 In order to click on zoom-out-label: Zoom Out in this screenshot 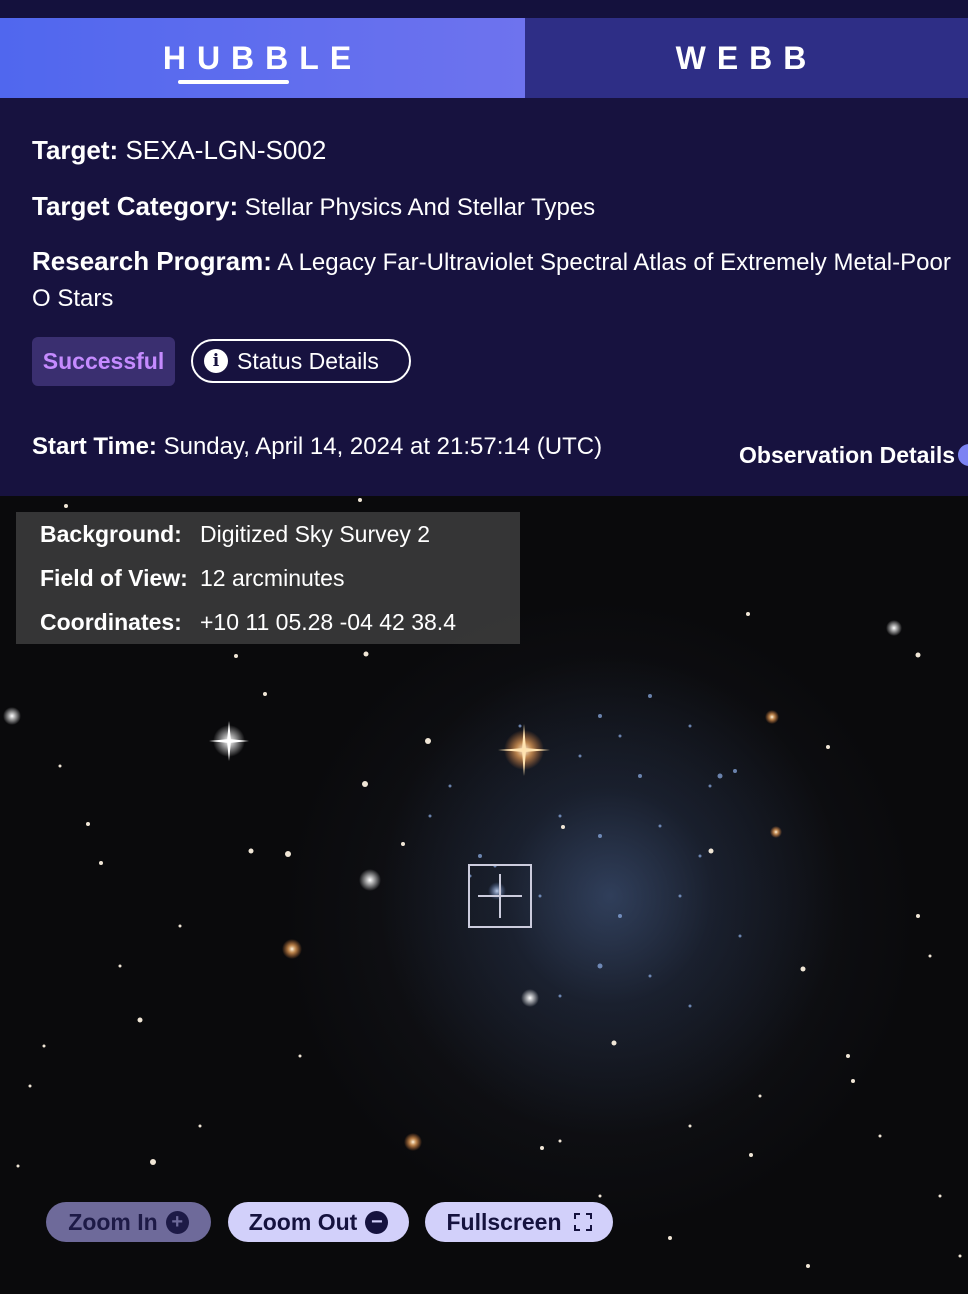, I will do `click(303, 1221)`.